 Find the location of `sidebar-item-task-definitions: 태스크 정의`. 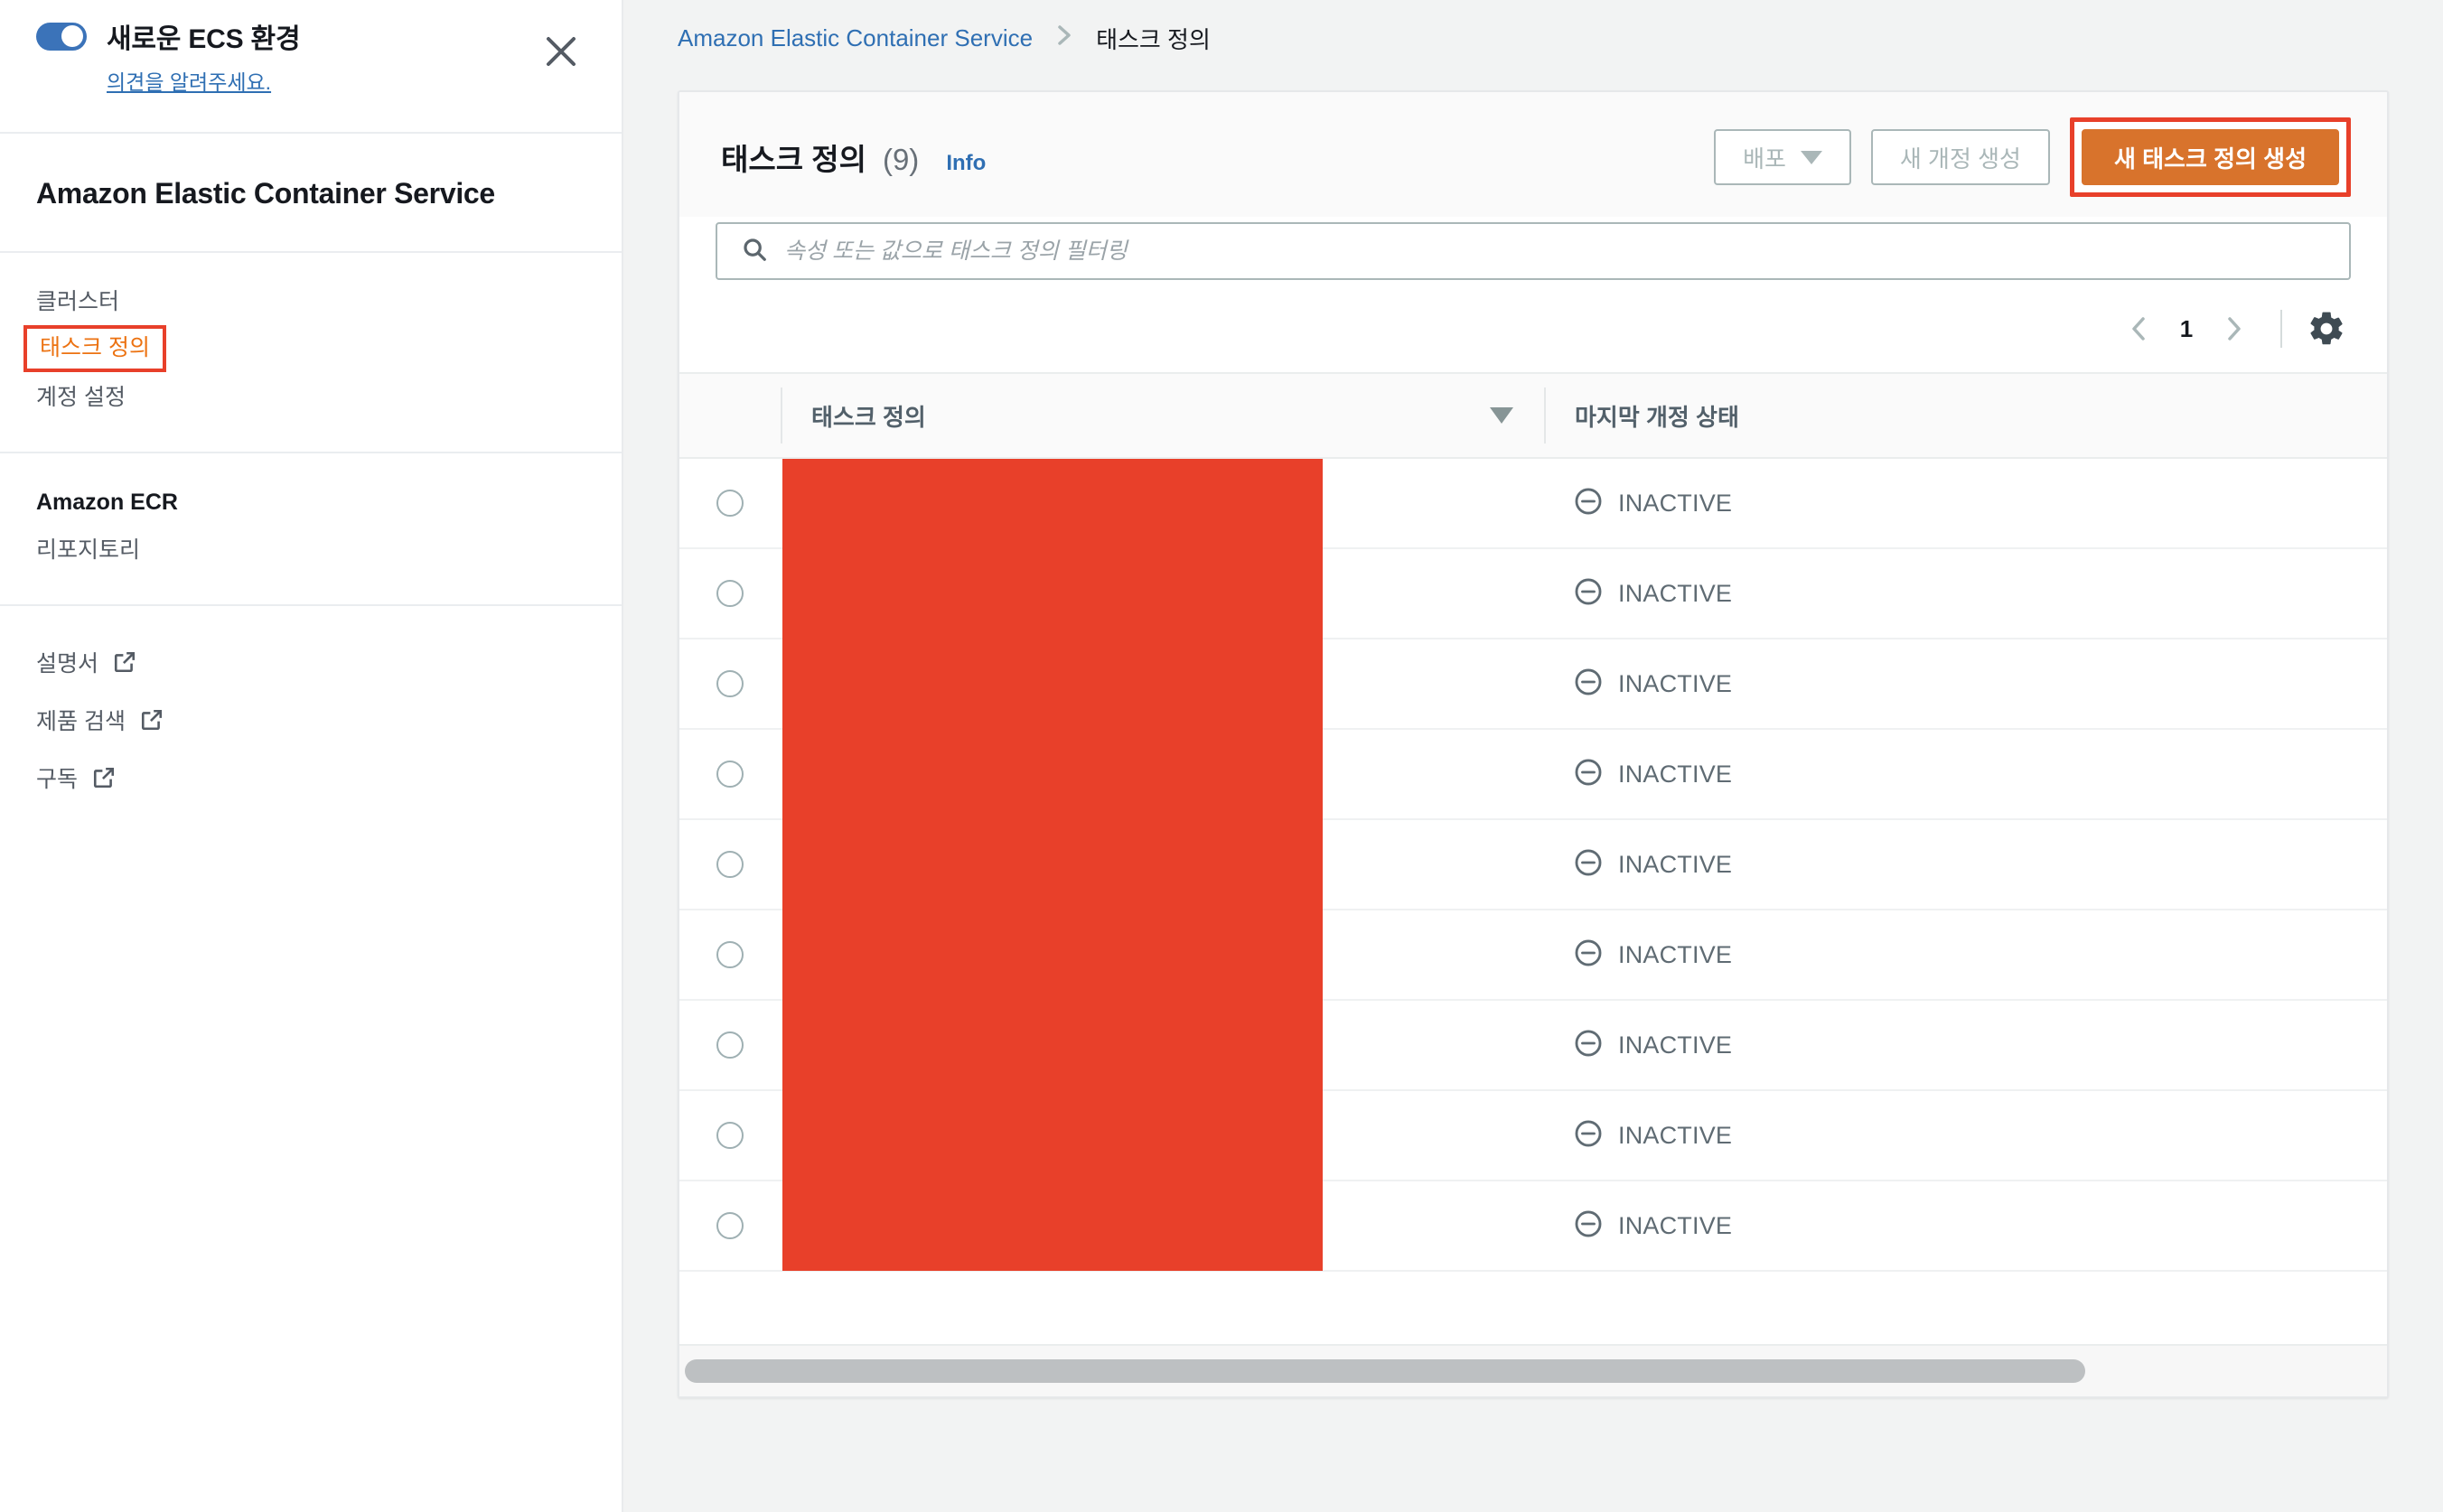

sidebar-item-task-definitions: 태스크 정의 is located at coordinates (94, 348).